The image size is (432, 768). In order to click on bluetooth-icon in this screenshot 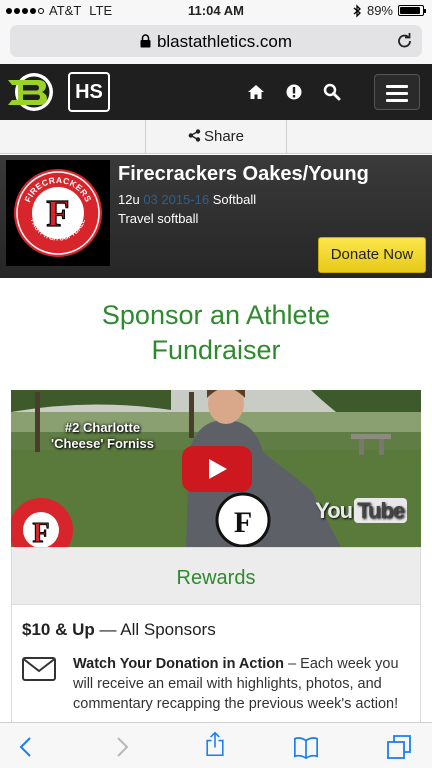, I will do `click(357, 10)`.